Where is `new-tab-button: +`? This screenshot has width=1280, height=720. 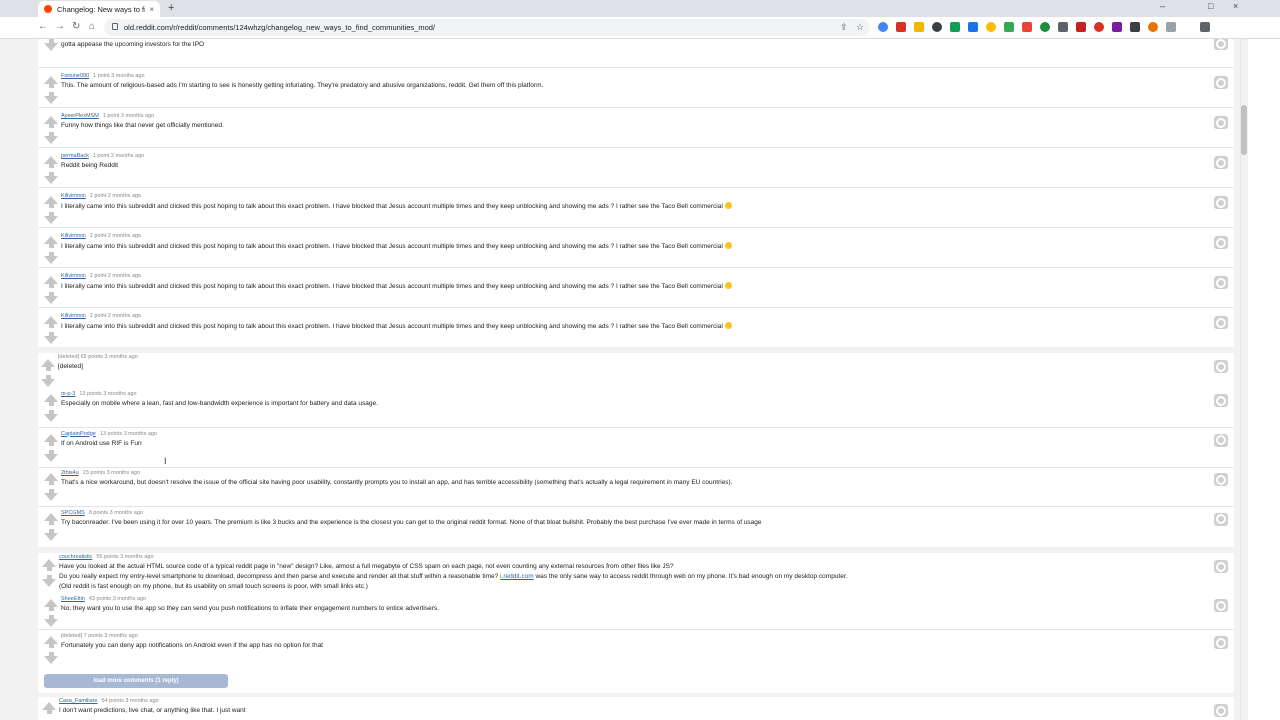
new-tab-button: + is located at coordinates (171, 8).